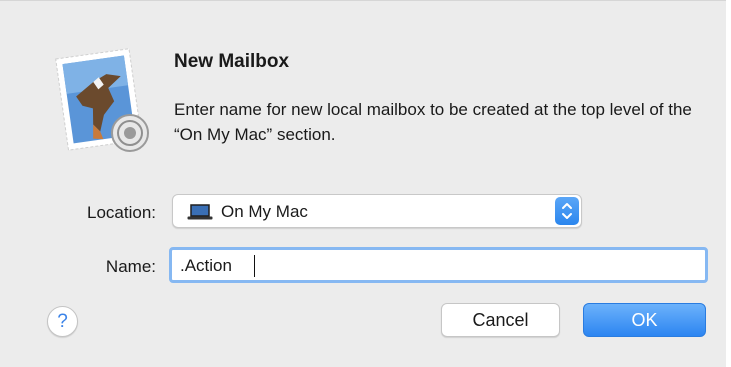 This screenshot has width=731, height=367. What do you see at coordinates (232, 61) in the screenshot?
I see `dialog-title: New Mailbox` at bounding box center [232, 61].